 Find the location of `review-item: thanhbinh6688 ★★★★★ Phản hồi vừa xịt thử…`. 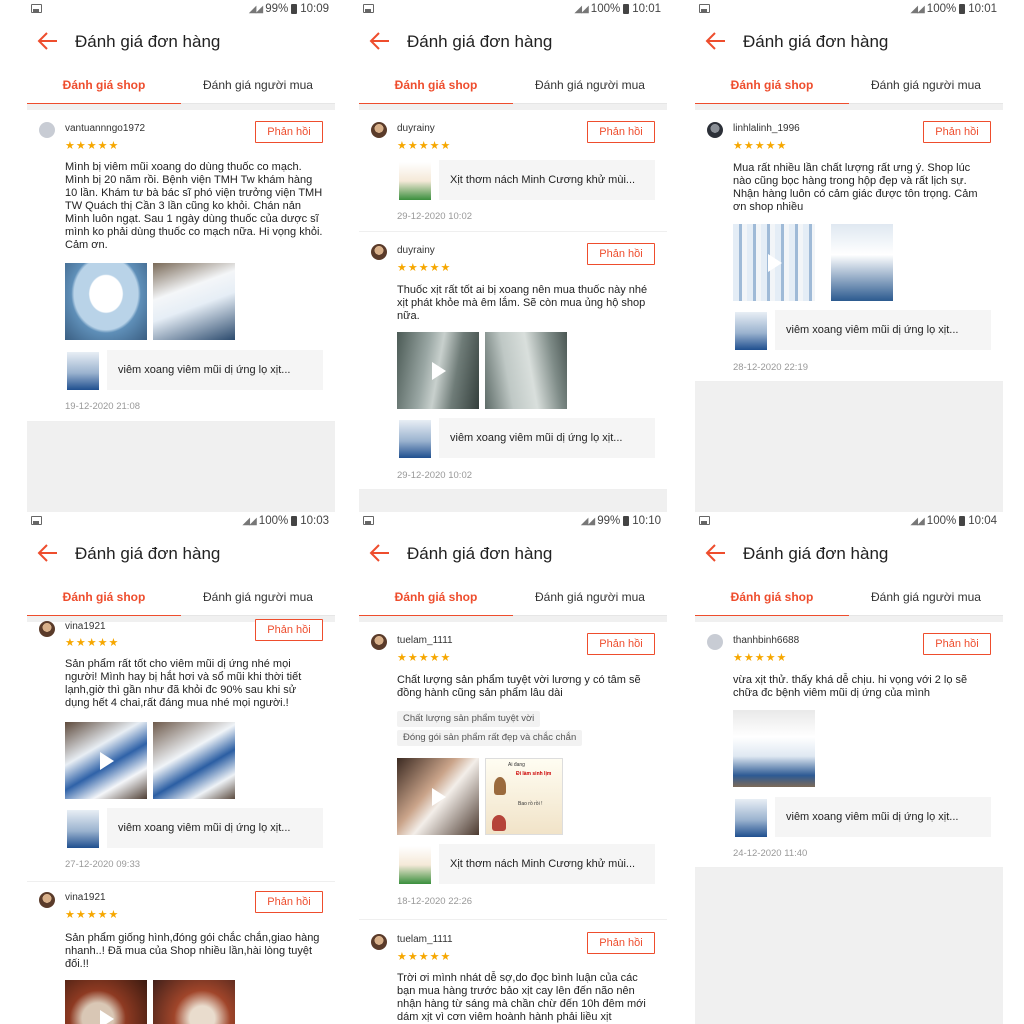

review-item: thanhbinh6688 ★★★★★ Phản hồi vừa xịt thử… is located at coordinates (849, 745).